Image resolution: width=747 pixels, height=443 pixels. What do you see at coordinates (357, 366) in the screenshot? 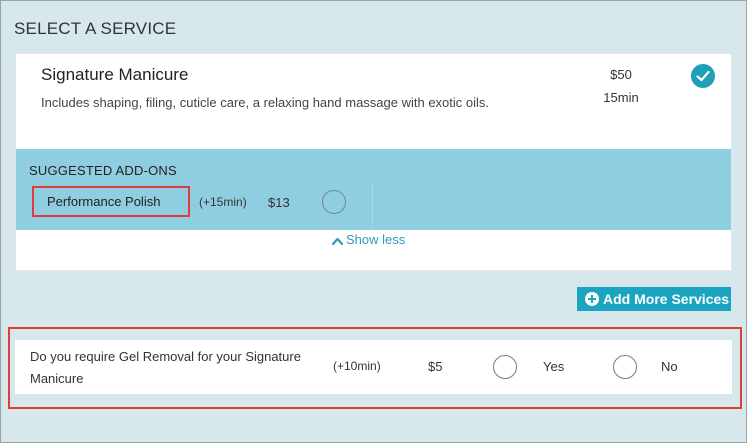
I see `gel-removal-duration: (+10min)` at bounding box center [357, 366].